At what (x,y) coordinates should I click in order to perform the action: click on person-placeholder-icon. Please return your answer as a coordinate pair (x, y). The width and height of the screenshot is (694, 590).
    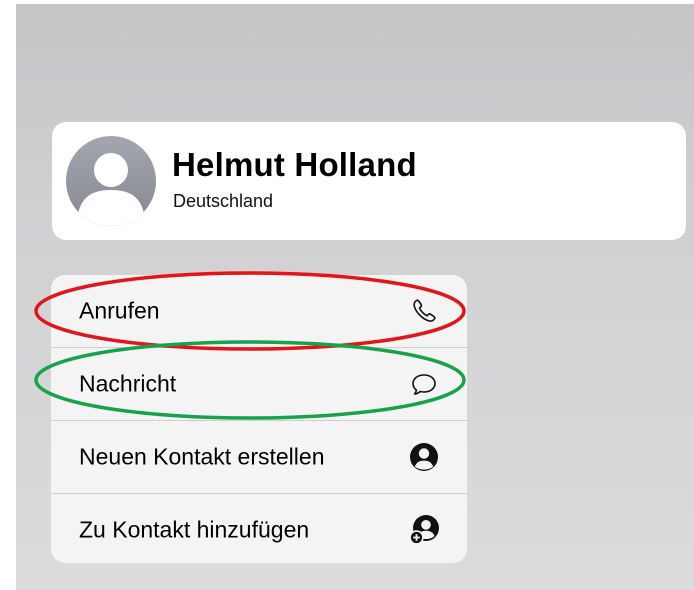
    Looking at the image, I should click on (111, 189).